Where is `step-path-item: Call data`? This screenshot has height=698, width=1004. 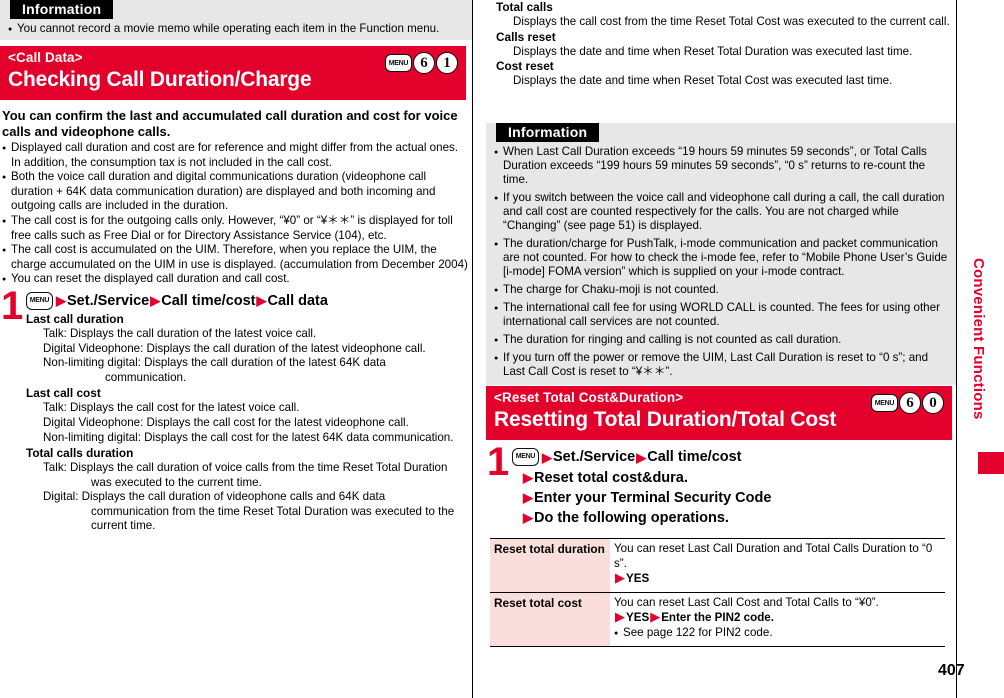 step-path-item: Call data is located at coordinates (297, 300).